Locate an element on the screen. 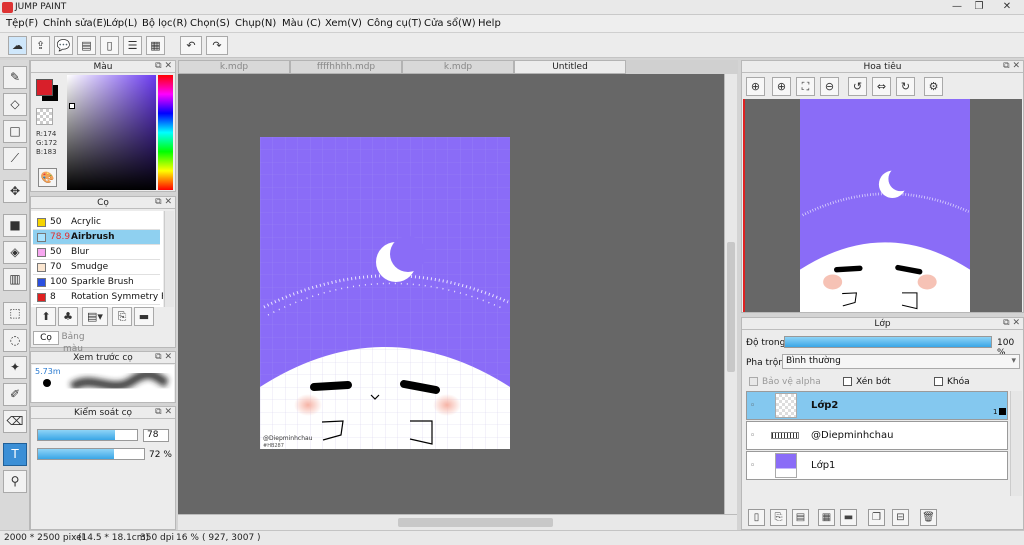 Image resolution: width=1024 pixels, height=545 pixels. redo-button: ↷ is located at coordinates (217, 45).